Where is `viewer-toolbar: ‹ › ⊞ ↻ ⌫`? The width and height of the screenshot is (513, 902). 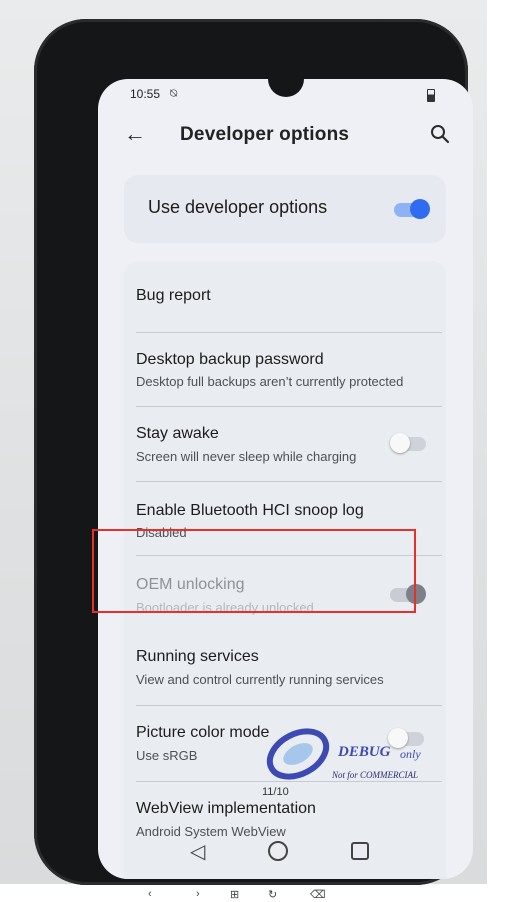 viewer-toolbar: ‹ › ⊞ ↻ ⌫ is located at coordinates (256, 893).